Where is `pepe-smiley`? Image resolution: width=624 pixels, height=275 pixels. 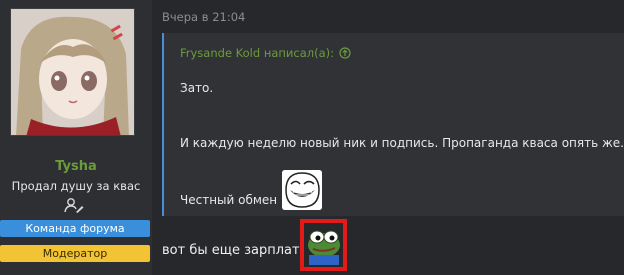 pepe-smiley is located at coordinates (323, 245).